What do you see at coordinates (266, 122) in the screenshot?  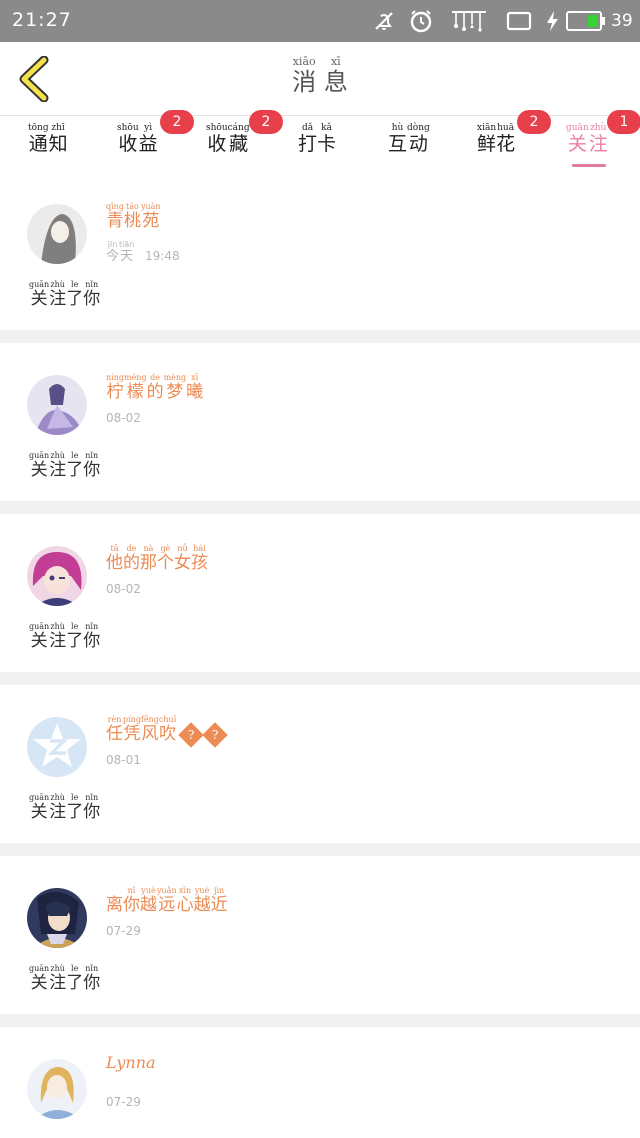 I see `tab-favorites-badge: 2` at bounding box center [266, 122].